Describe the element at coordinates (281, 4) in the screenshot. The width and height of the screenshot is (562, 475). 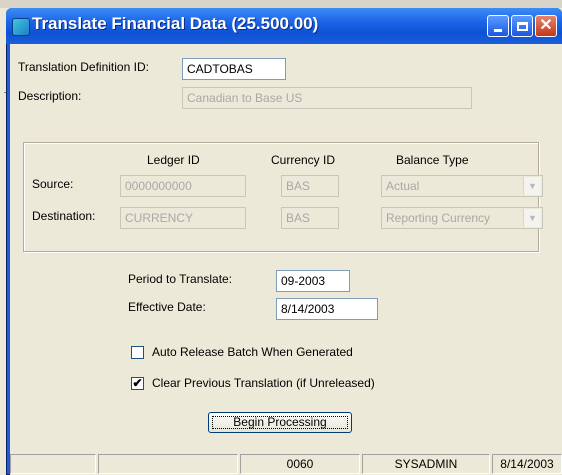
I see `background-window-strip` at that location.